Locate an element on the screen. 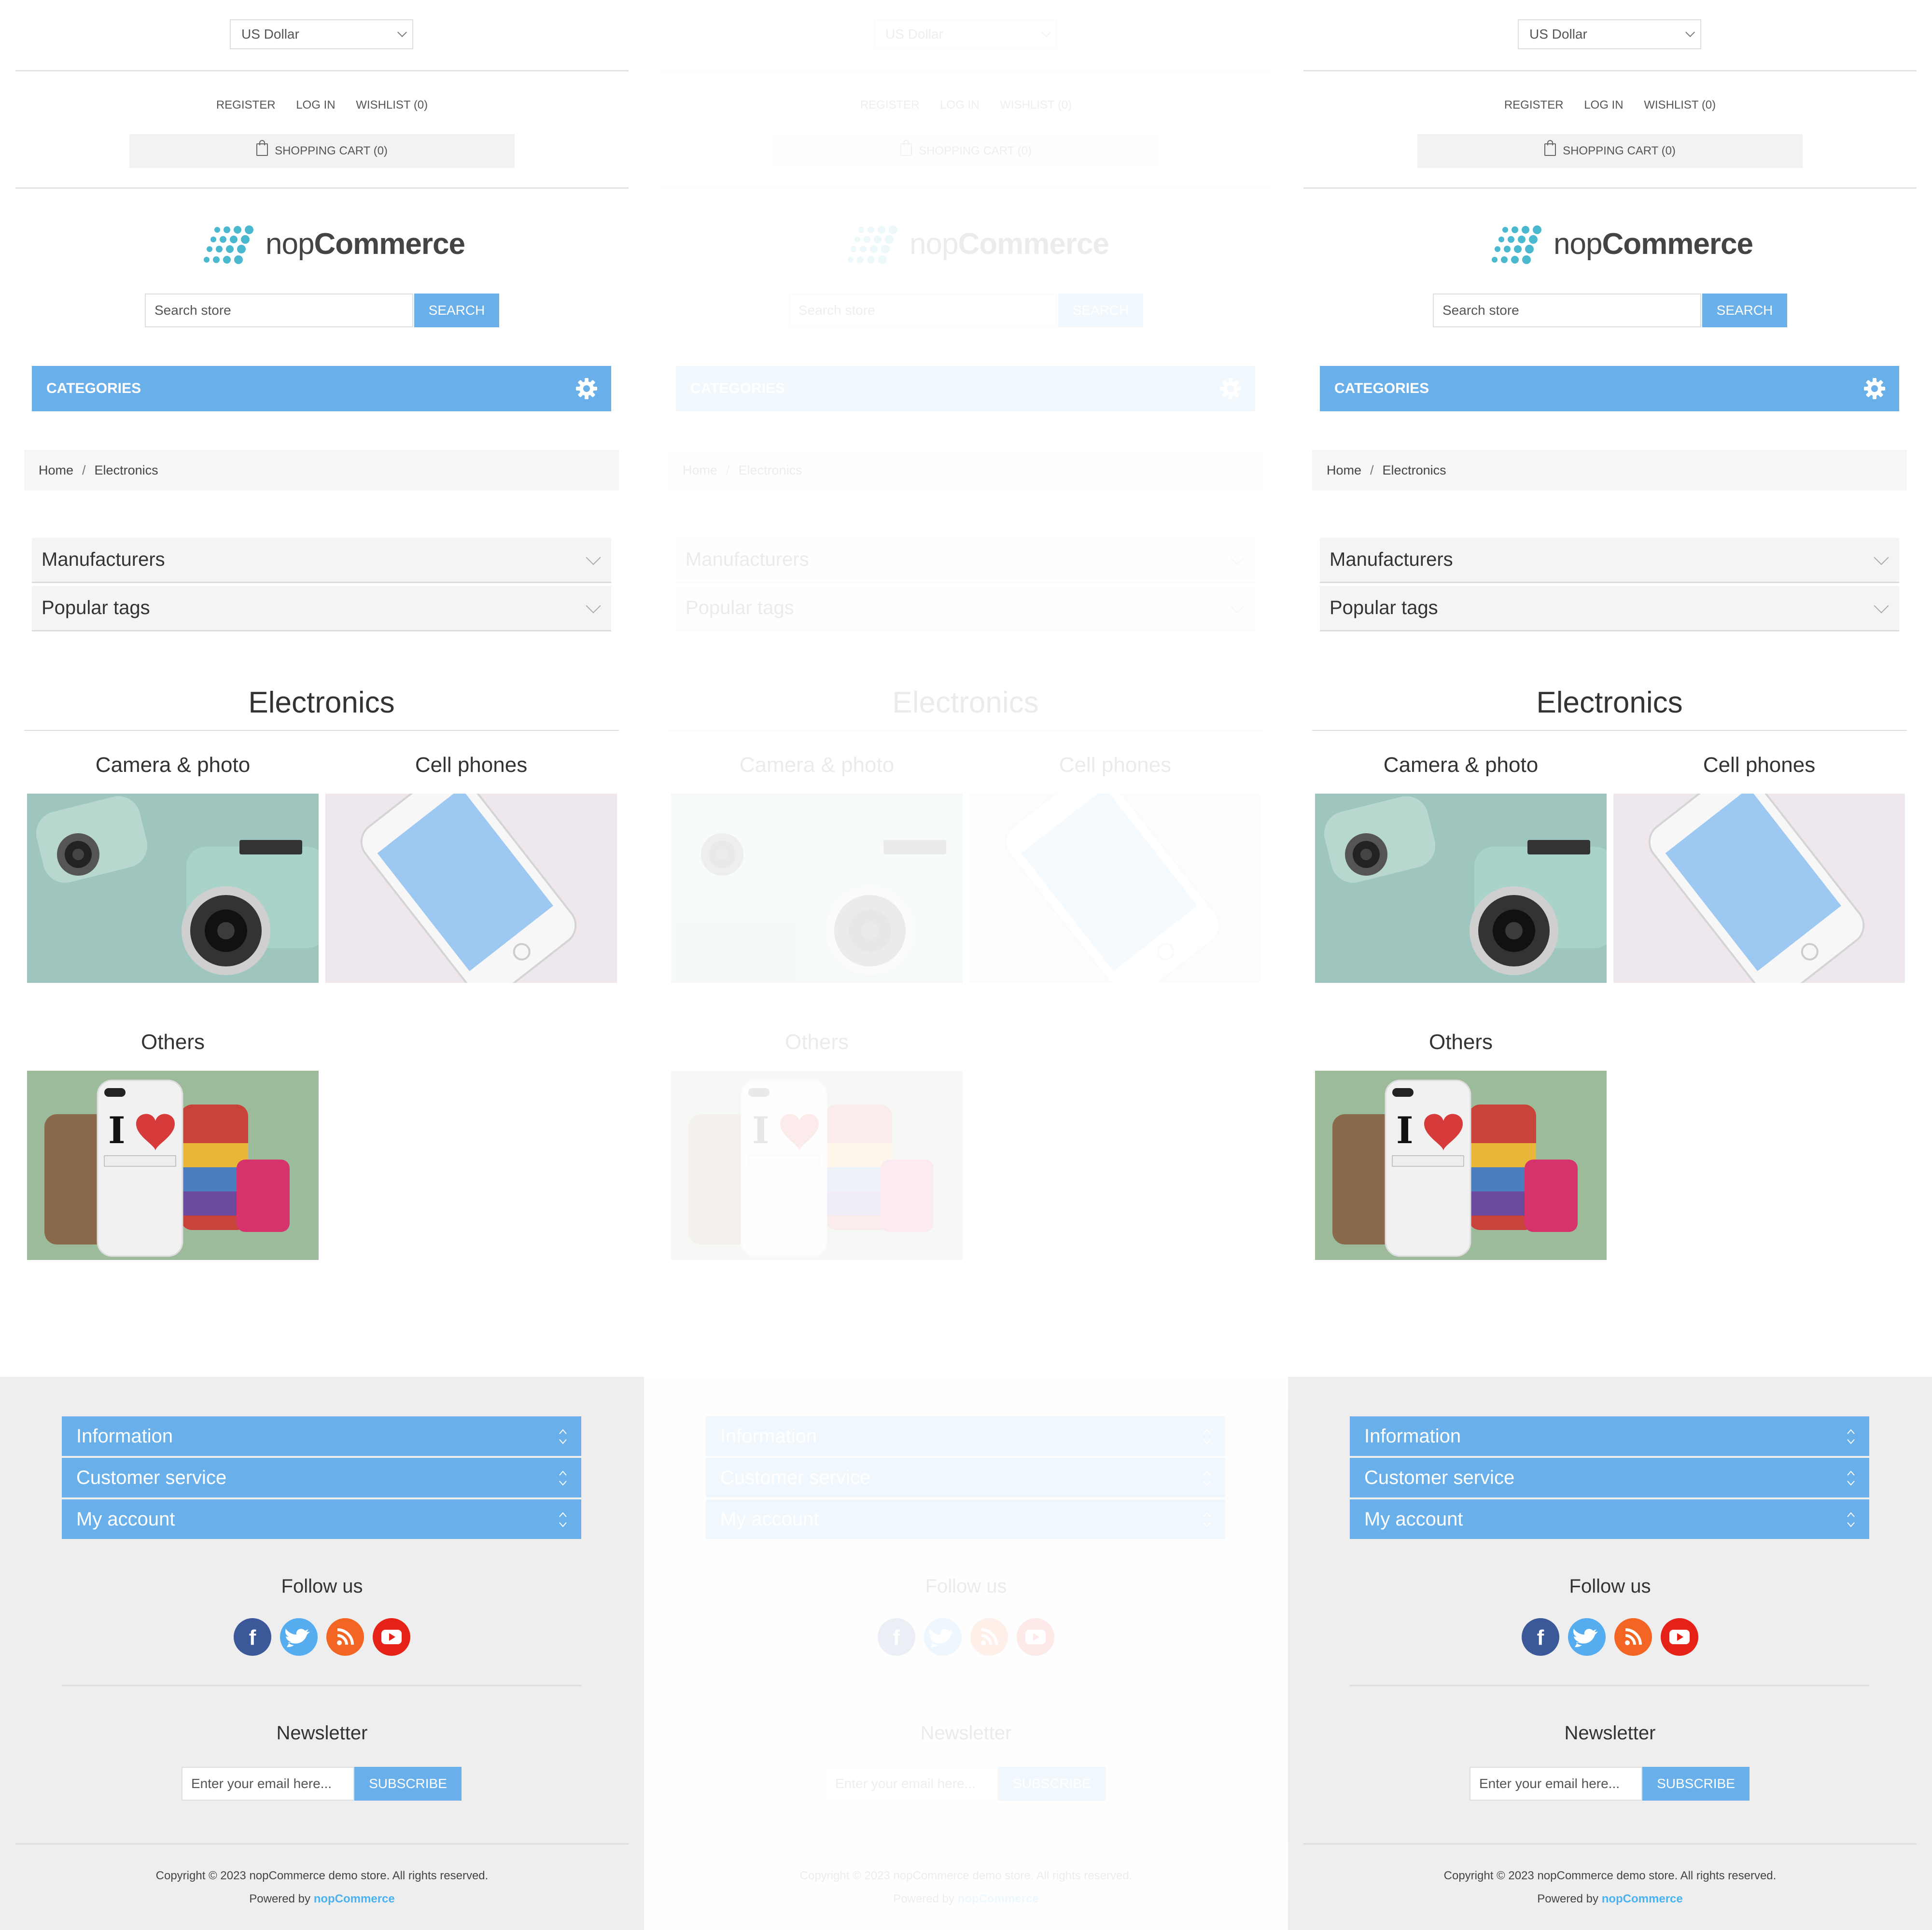 This screenshot has width=1932, height=1930. breadcrumb: Home / Electronics is located at coordinates (1610, 470).